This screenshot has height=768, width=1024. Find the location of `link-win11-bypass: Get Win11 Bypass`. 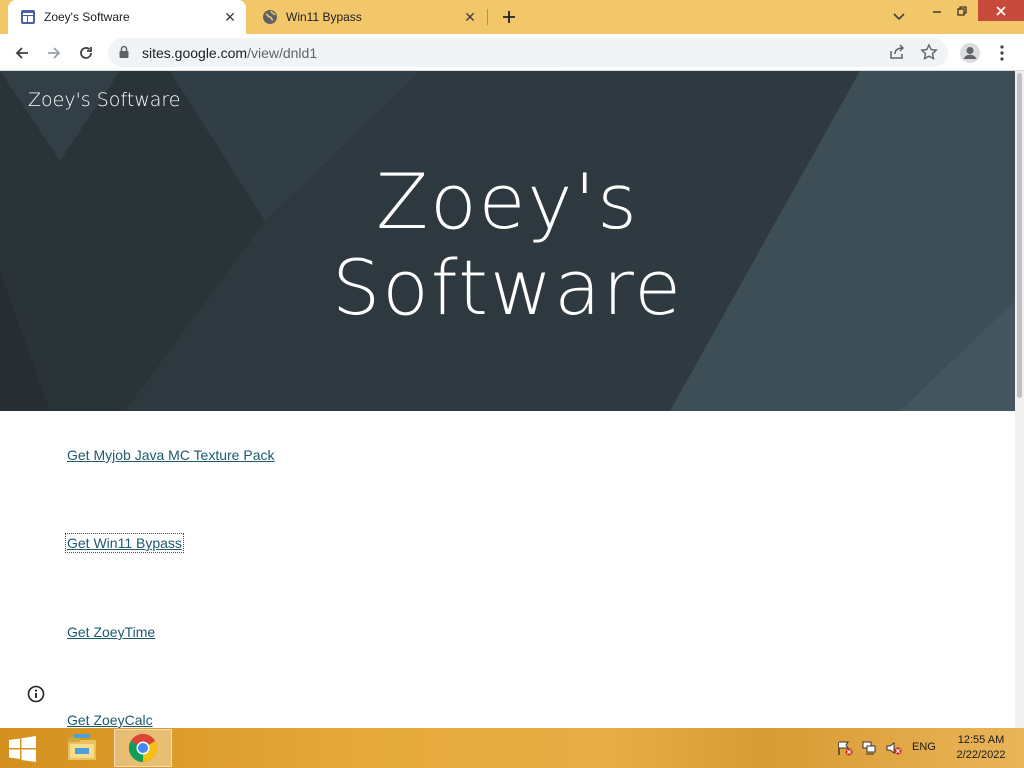

link-win11-bypass: Get Win11 Bypass is located at coordinates (124, 543).